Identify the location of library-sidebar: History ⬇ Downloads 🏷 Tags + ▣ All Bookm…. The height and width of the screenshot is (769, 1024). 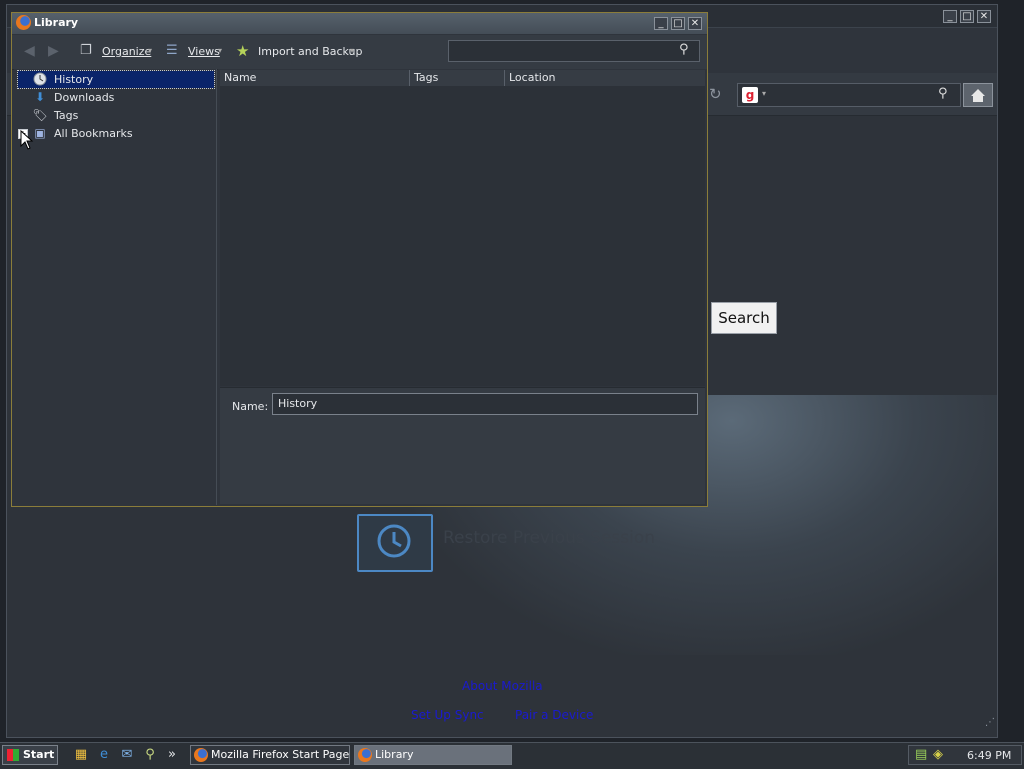
(115, 287).